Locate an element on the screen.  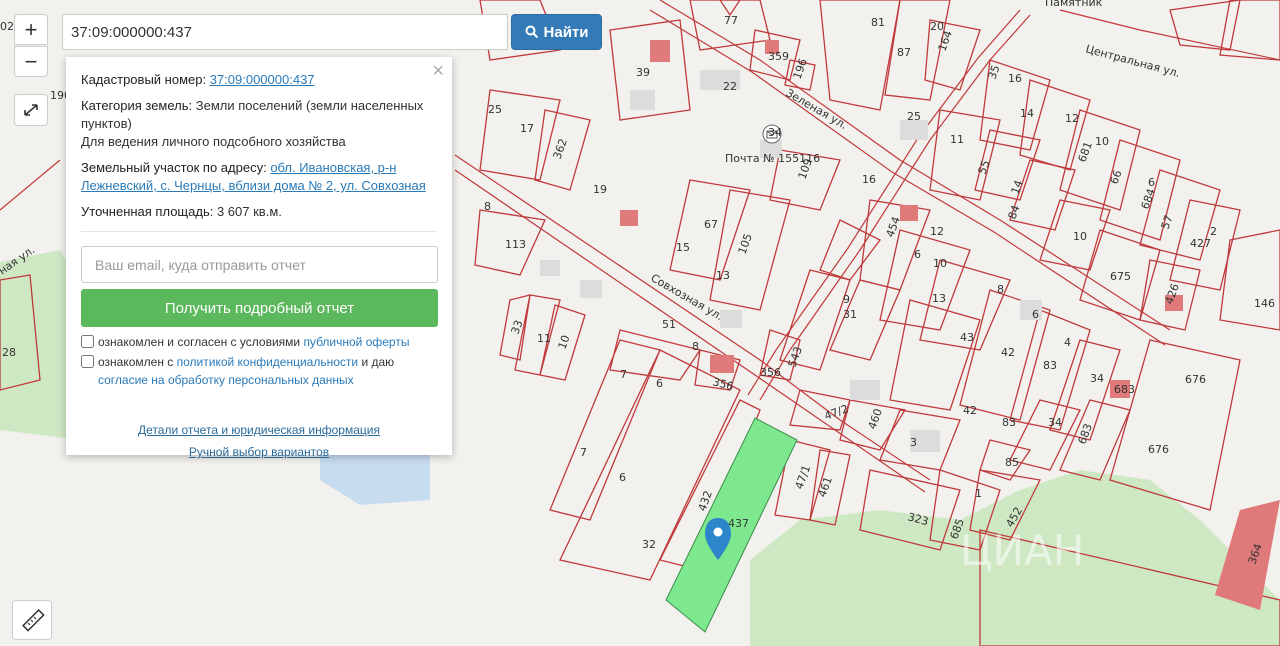
svg-text: 8 is located at coordinates (1000, 289).